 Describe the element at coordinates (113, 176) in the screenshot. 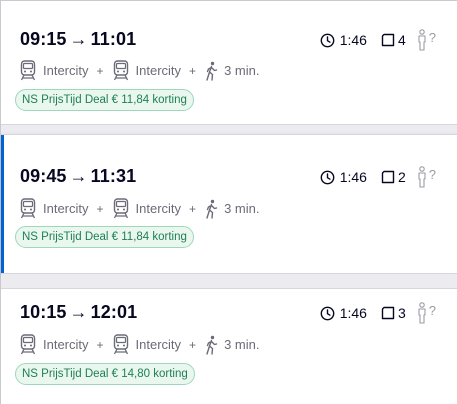

I see `arrival-time: 11:31` at that location.